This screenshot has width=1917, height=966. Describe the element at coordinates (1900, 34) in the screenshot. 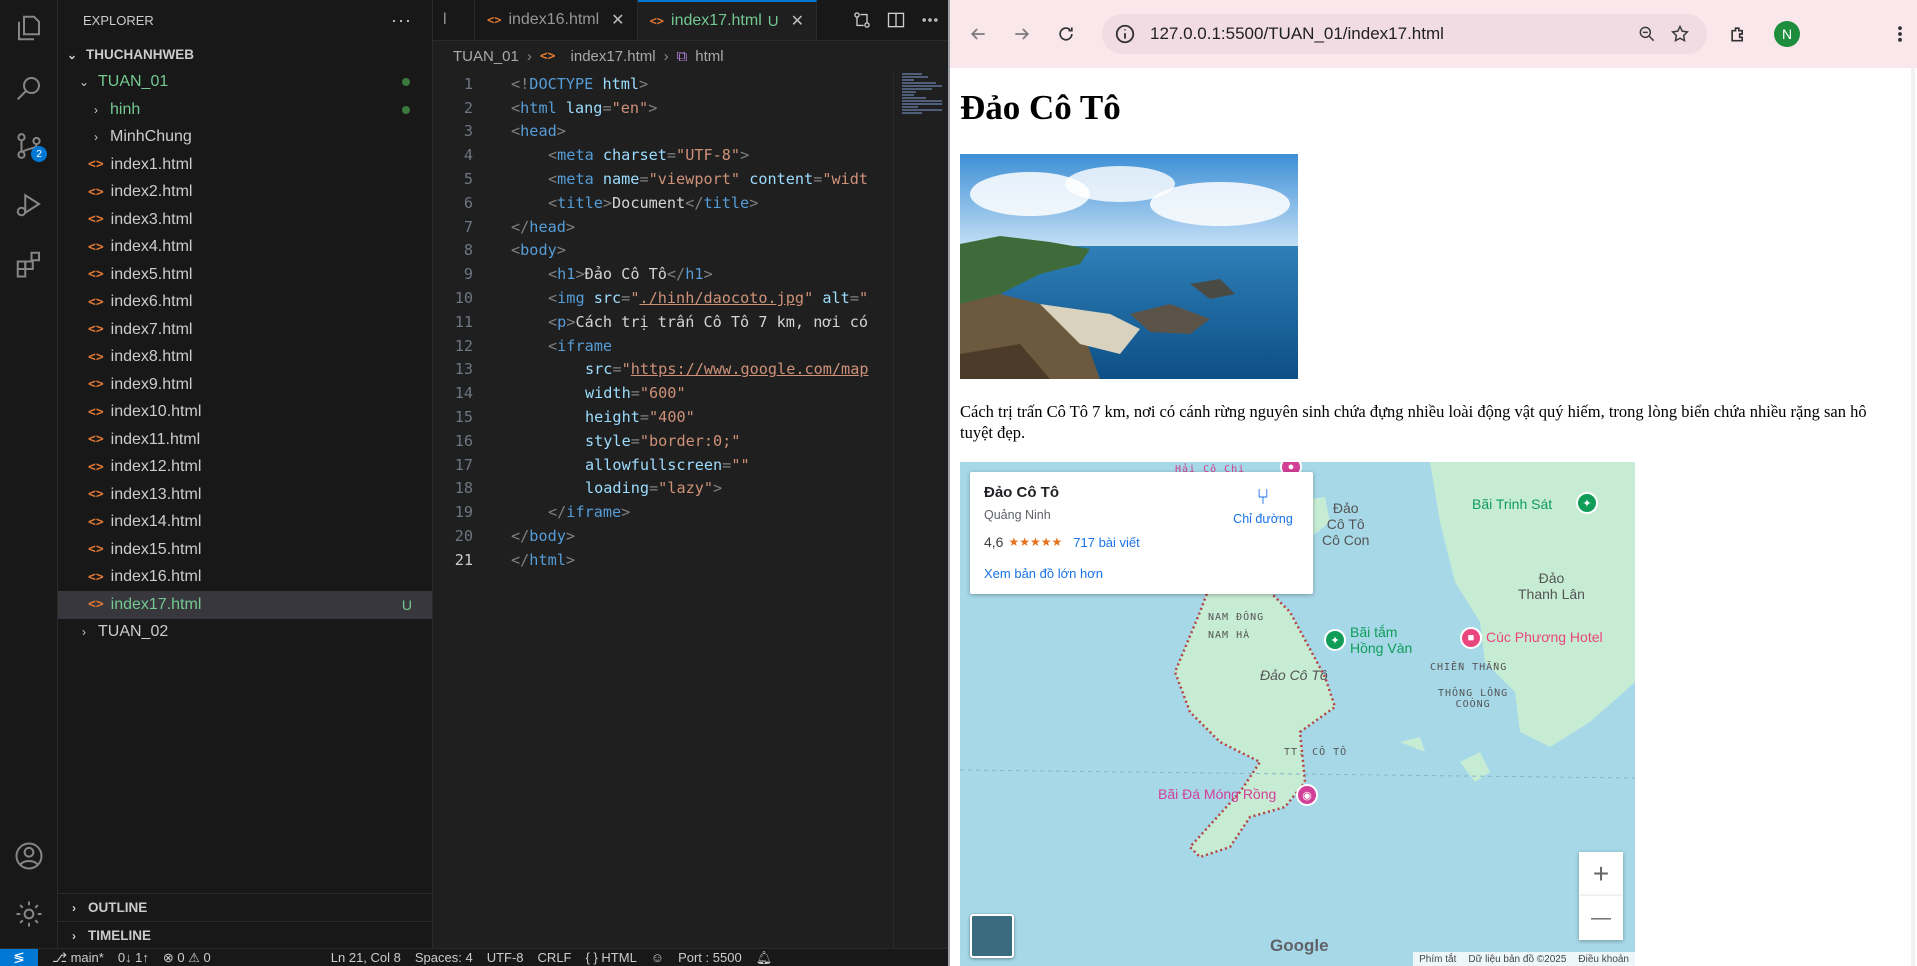

I see `menu-icon` at that location.